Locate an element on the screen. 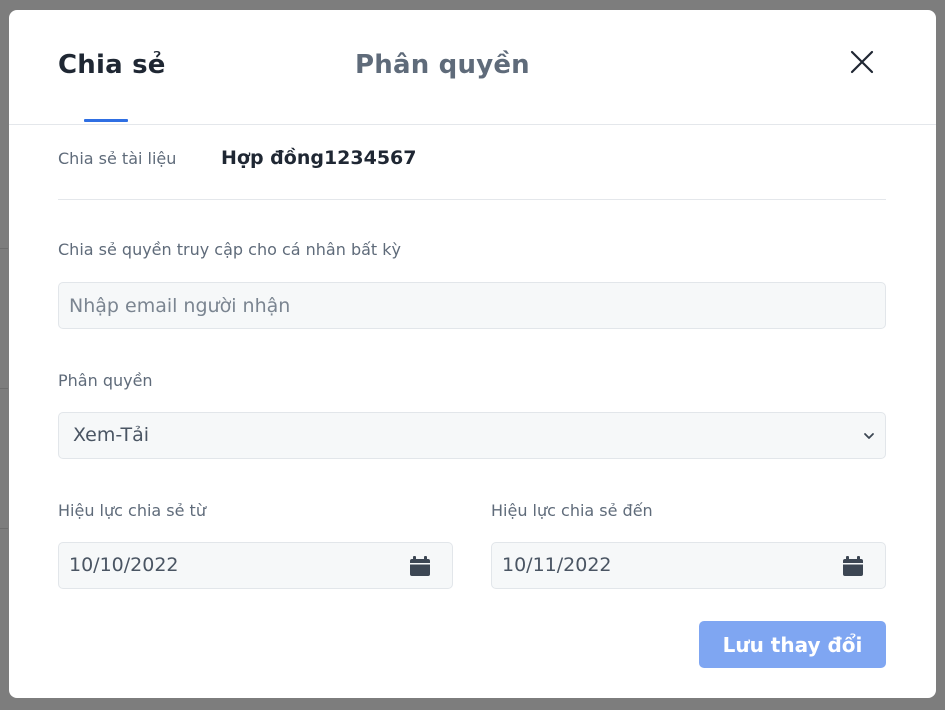 Image resolution: width=945 pixels, height=710 pixels. valid-from-date-field: 10/10/2022 is located at coordinates (255, 565).